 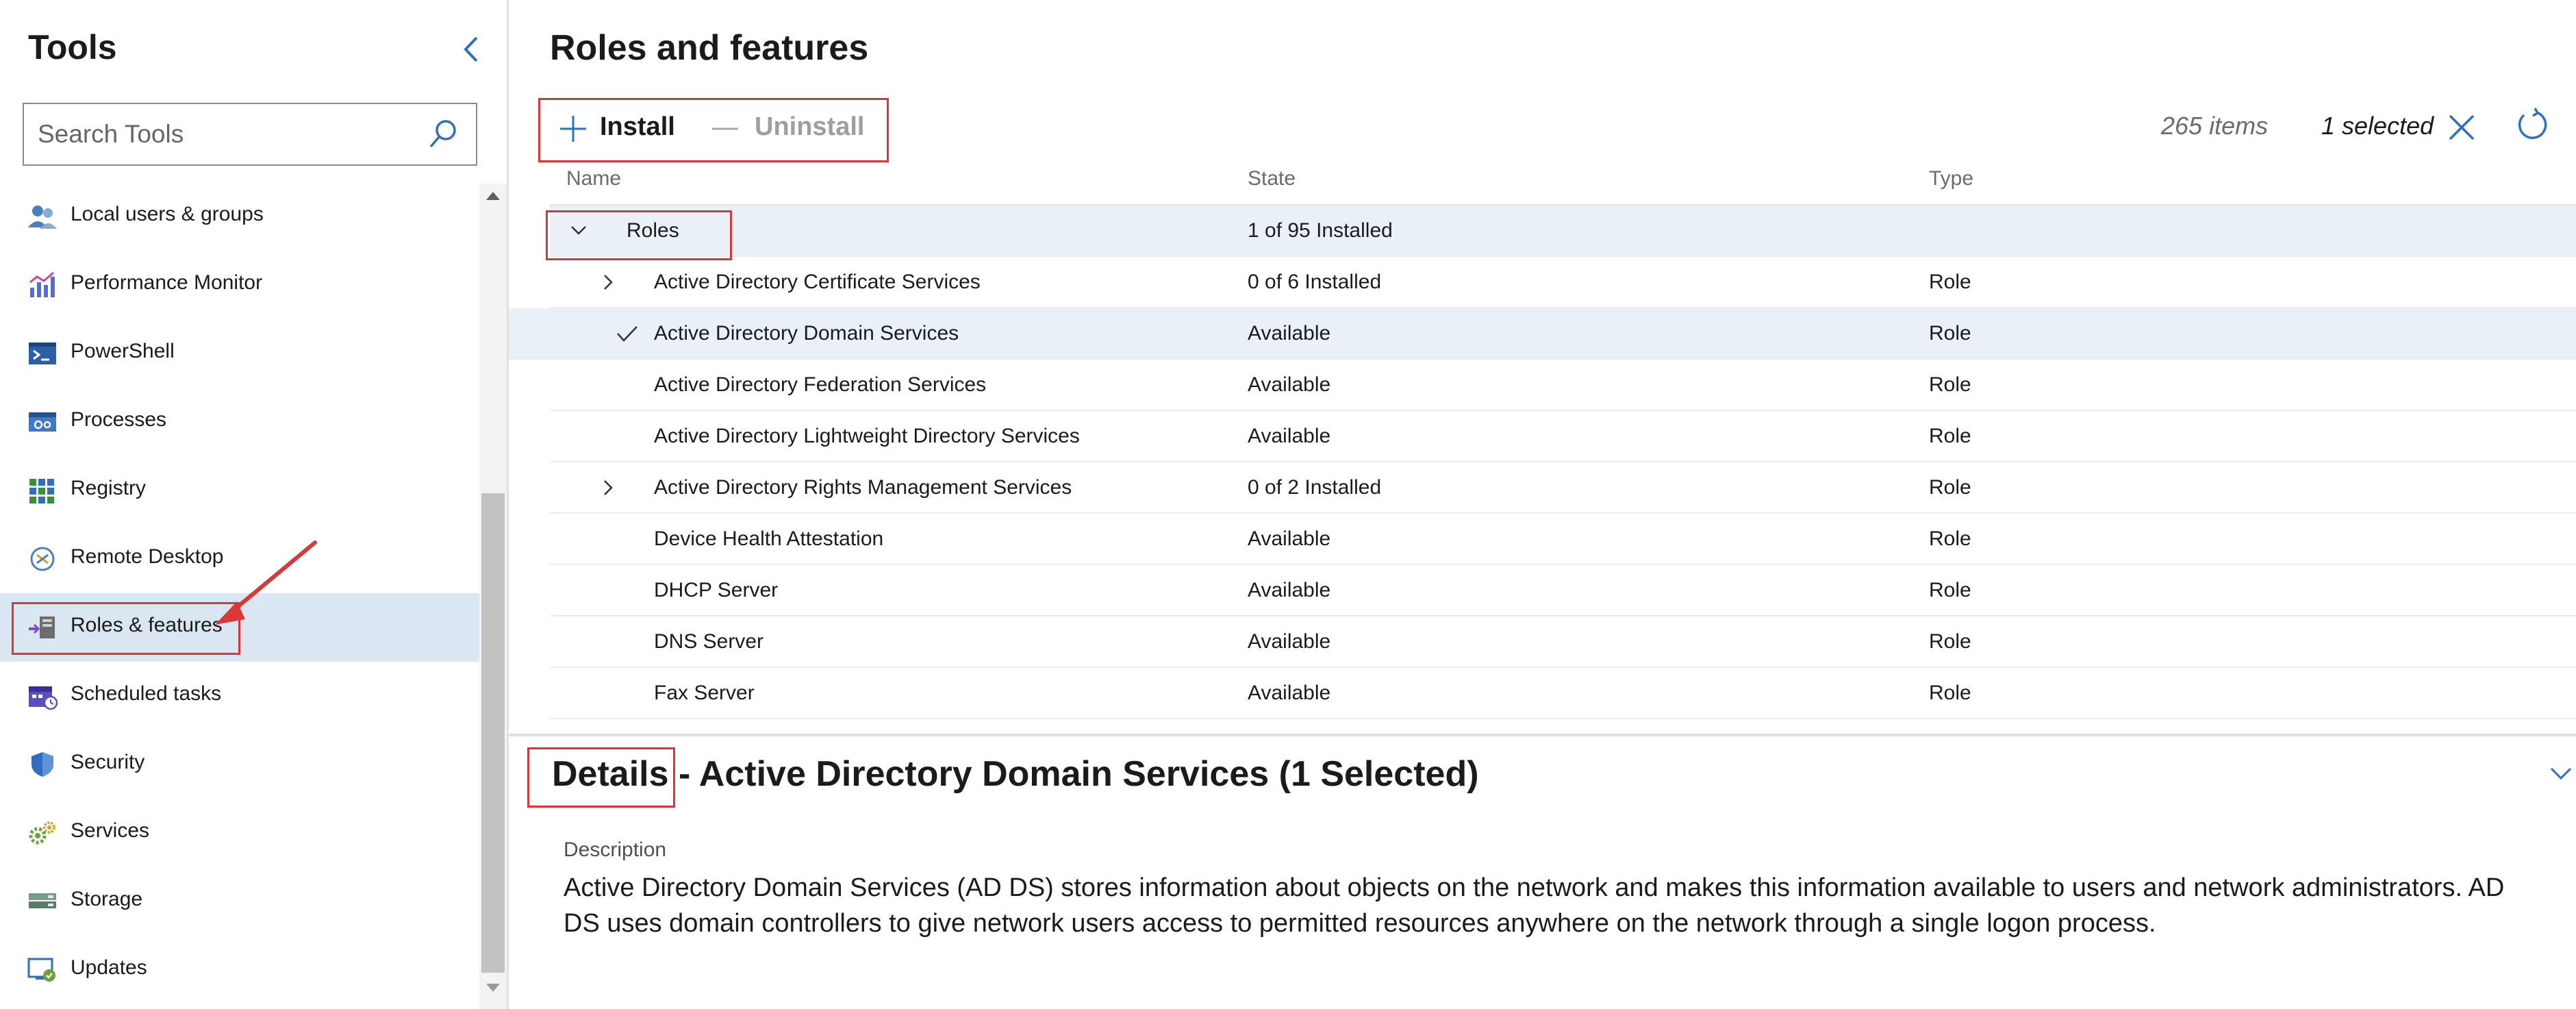 I want to click on close-icon, so click(x=2462, y=127).